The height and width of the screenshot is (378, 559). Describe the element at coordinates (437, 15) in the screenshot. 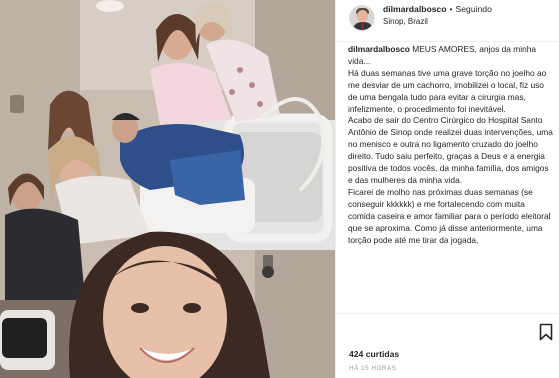

I see `header-info: dilmardalbosco • Seguindo Sinop, Brazil` at that location.